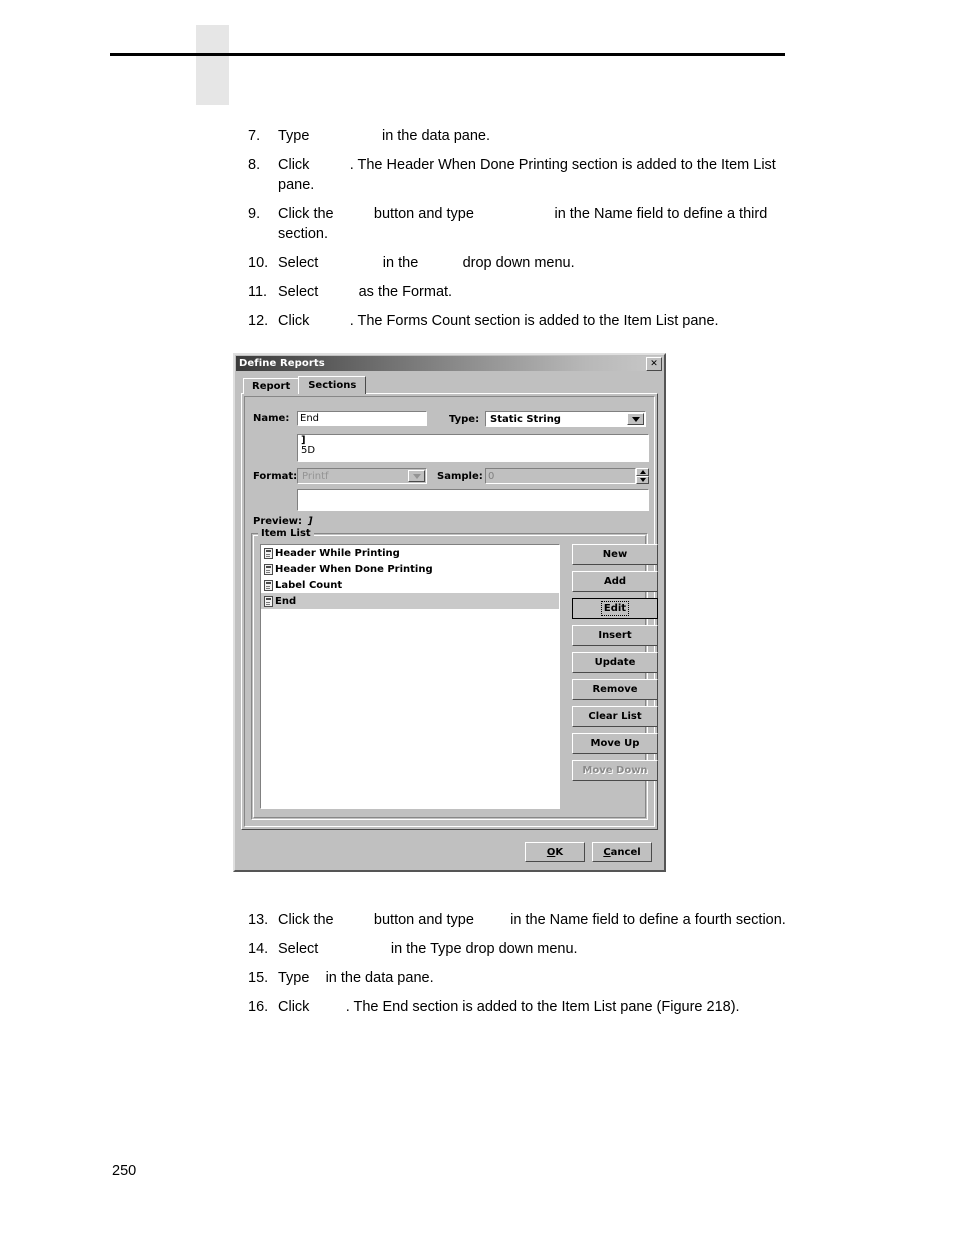 The image size is (954, 1235). What do you see at coordinates (258, 978) in the screenshot?
I see `step-number: 15.` at bounding box center [258, 978].